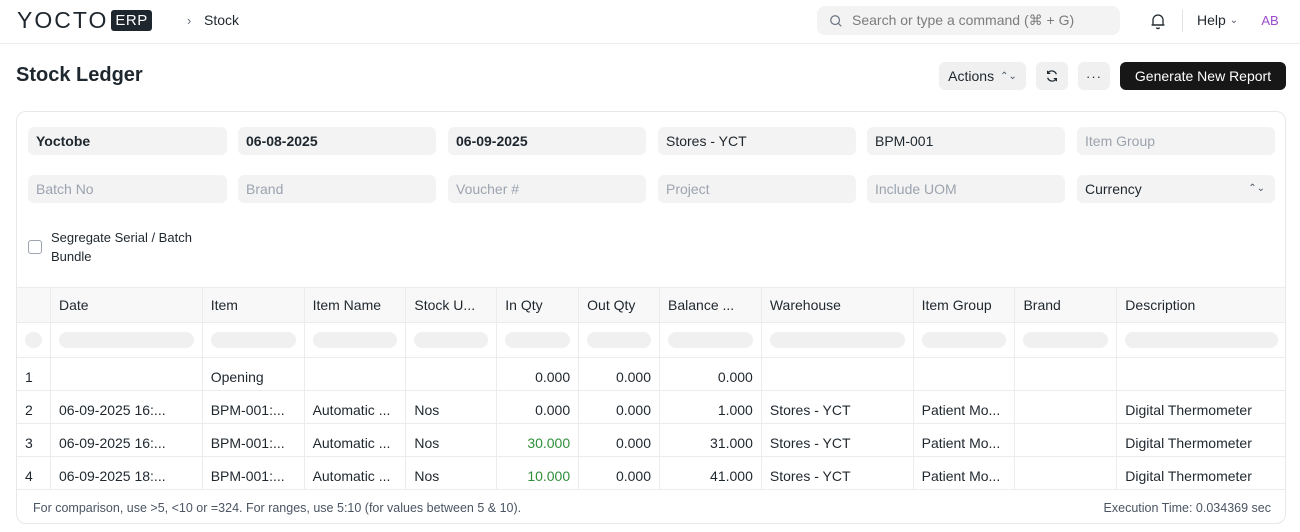 This screenshot has width=1300, height=532. Describe the element at coordinates (127, 141) in the screenshot. I see `company-filter: Yoctobe` at that location.